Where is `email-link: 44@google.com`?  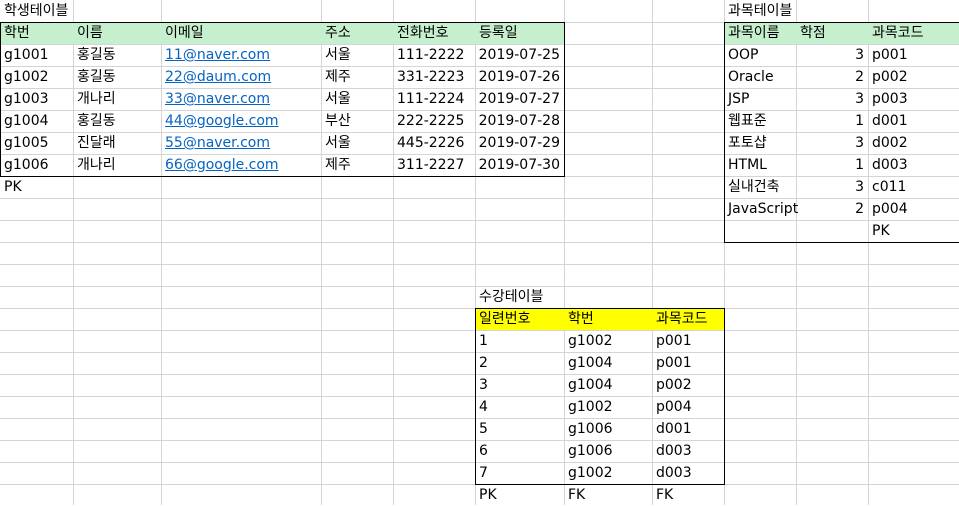
email-link: 44@google.com is located at coordinates (241, 120).